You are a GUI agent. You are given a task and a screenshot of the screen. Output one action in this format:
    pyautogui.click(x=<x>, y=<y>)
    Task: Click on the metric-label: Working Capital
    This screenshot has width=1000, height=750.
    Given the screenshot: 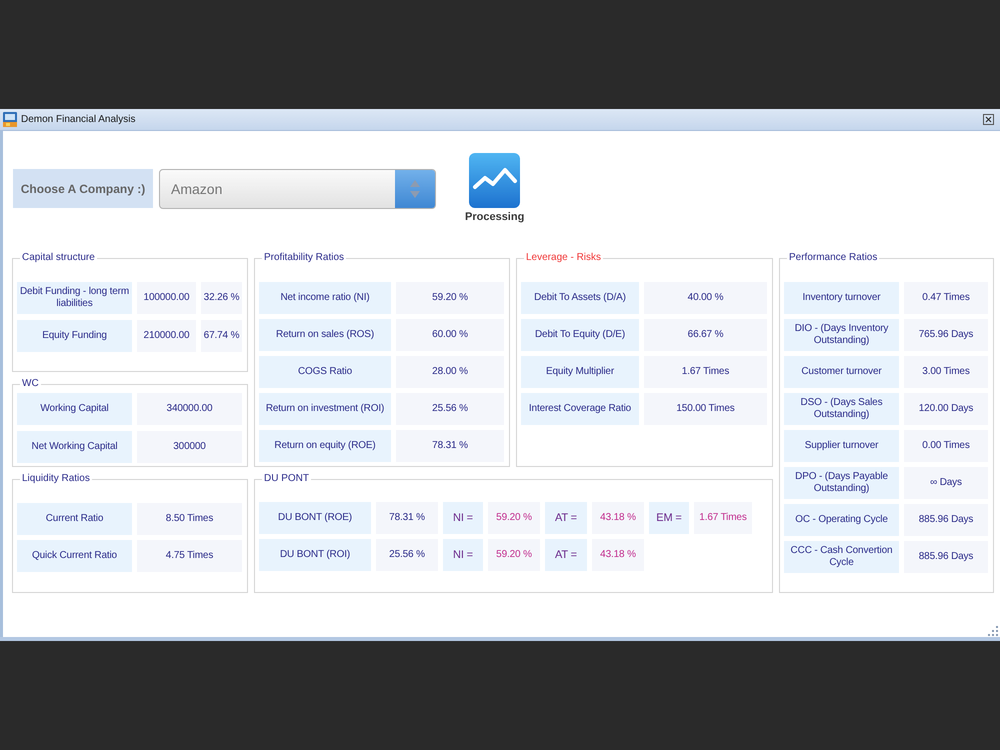 What is the action you would take?
    pyautogui.click(x=74, y=409)
    